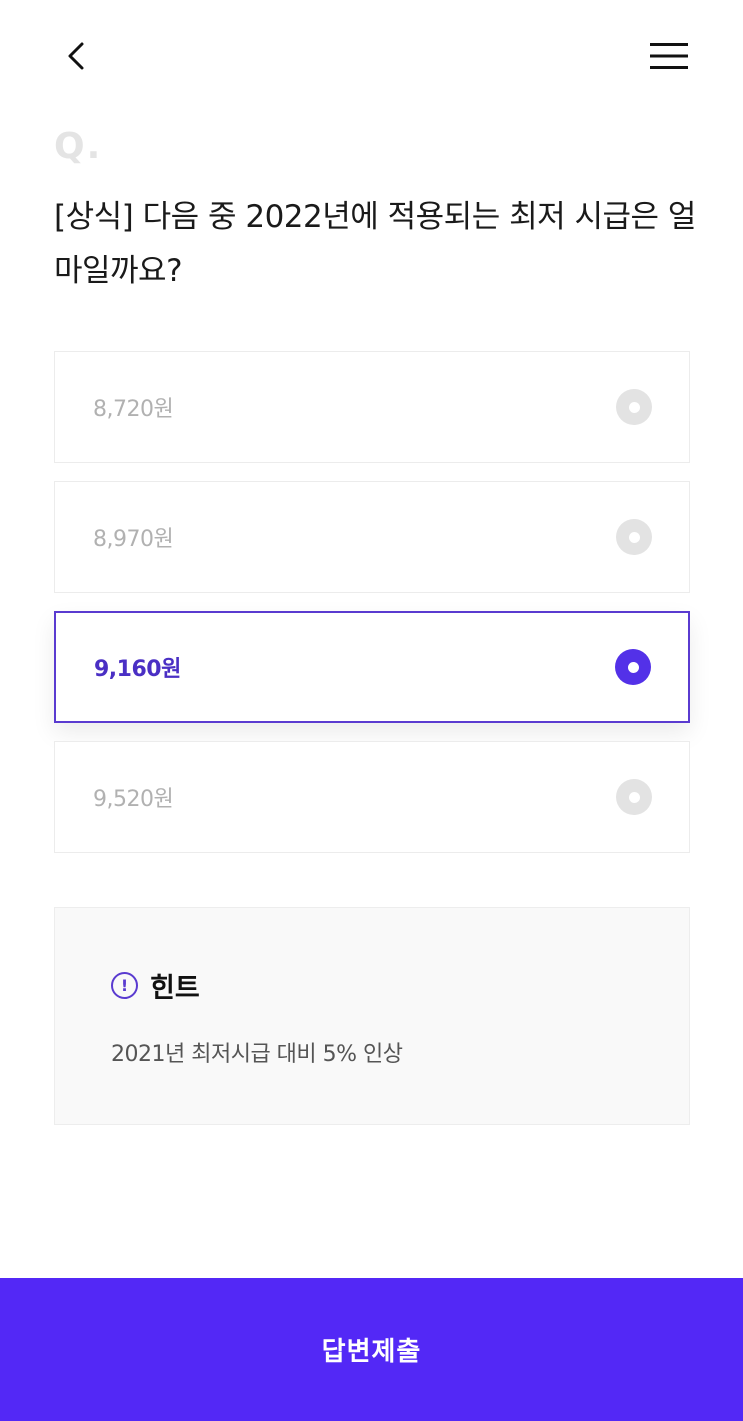  Describe the element at coordinates (137, 669) in the screenshot. I see `option-label: 9,160원` at that location.